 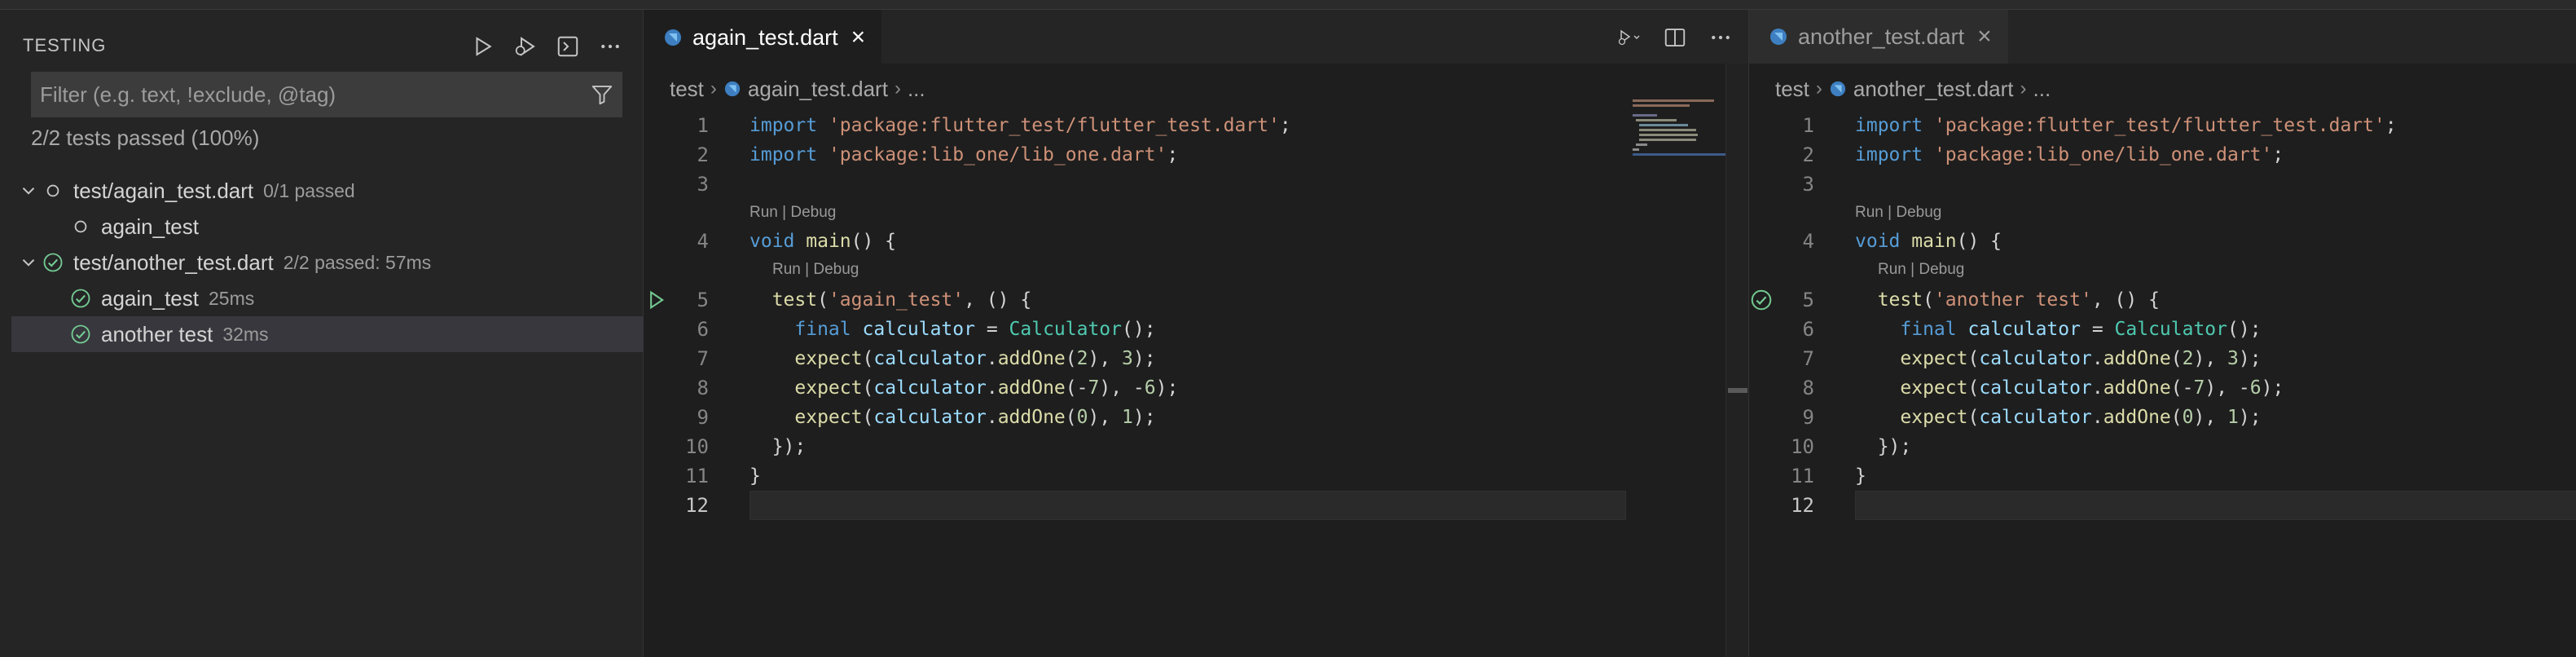 I want to click on vertical-scrollbar, so click(x=1736, y=360).